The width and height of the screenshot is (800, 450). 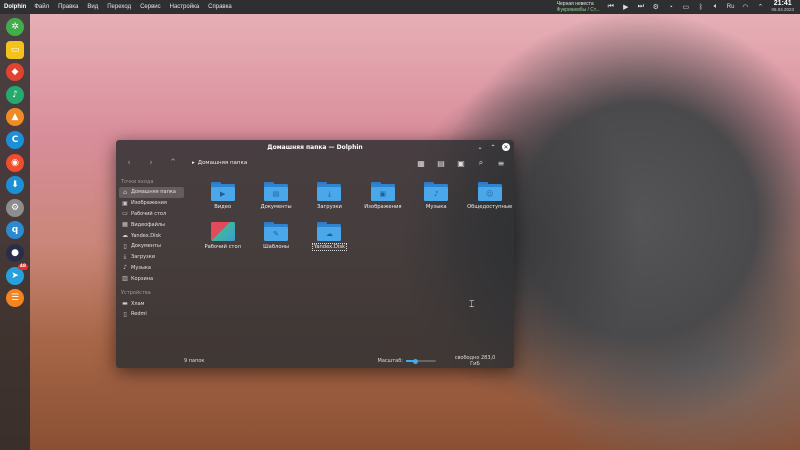 What do you see at coordinates (15, 49) in the screenshot?
I see `files-app-icon: ▭` at bounding box center [15, 49].